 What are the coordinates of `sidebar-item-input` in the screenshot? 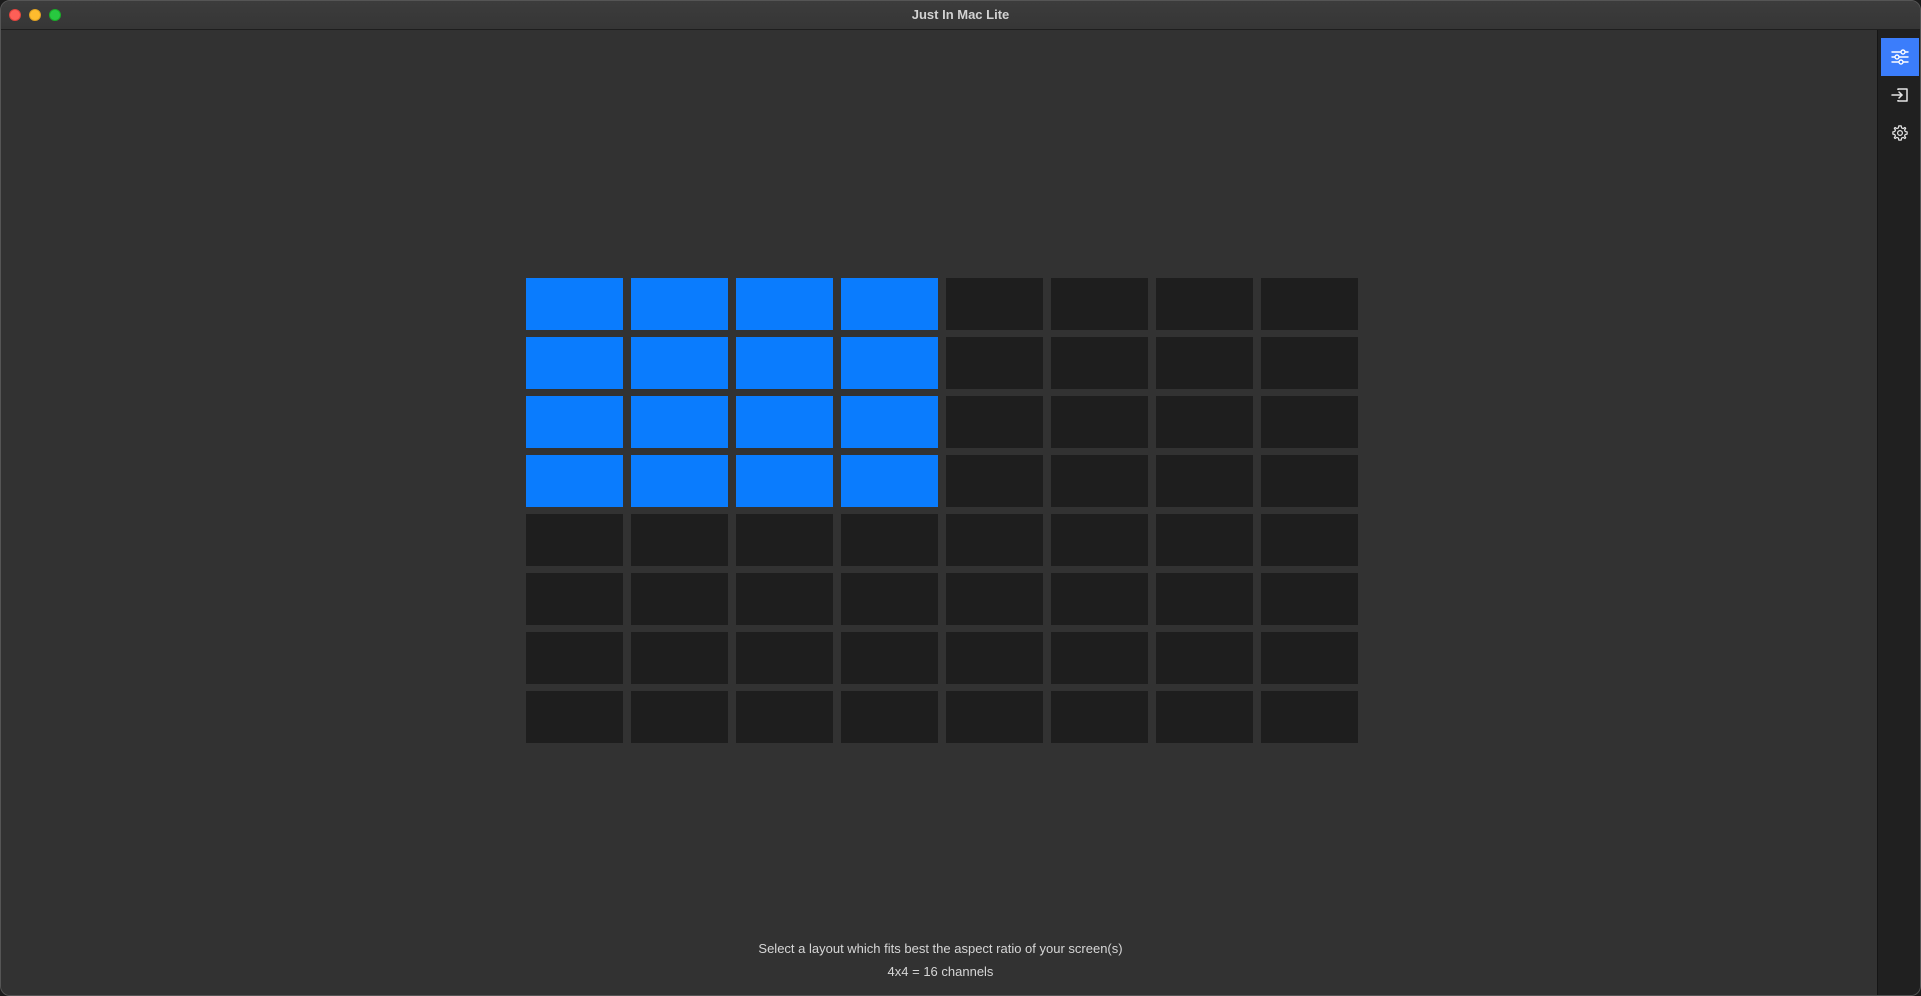 It's located at (1900, 95).